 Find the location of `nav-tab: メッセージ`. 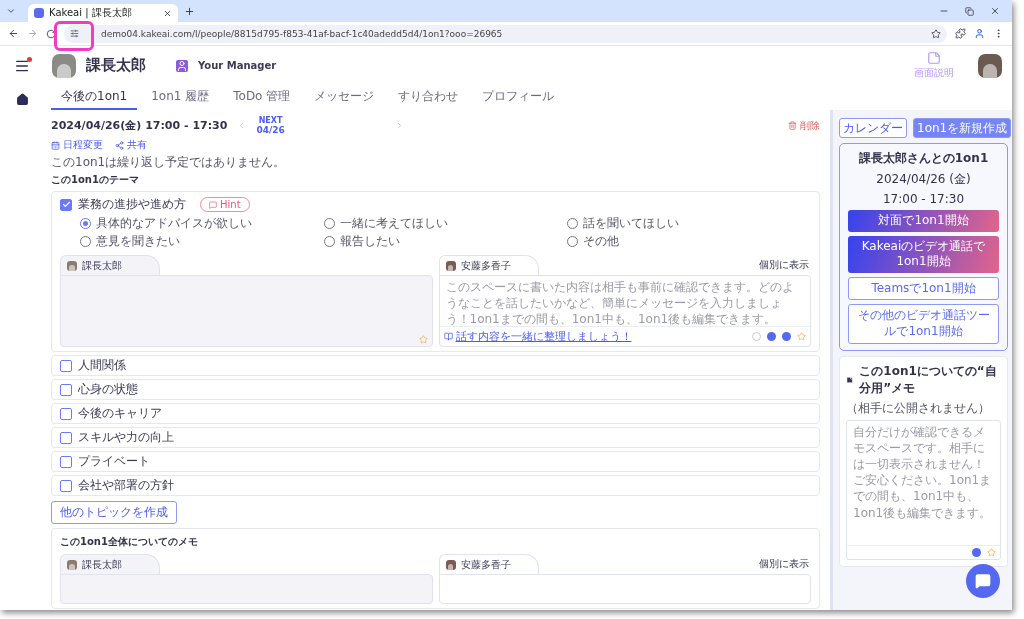

nav-tab: メッセージ is located at coordinates (344, 97).